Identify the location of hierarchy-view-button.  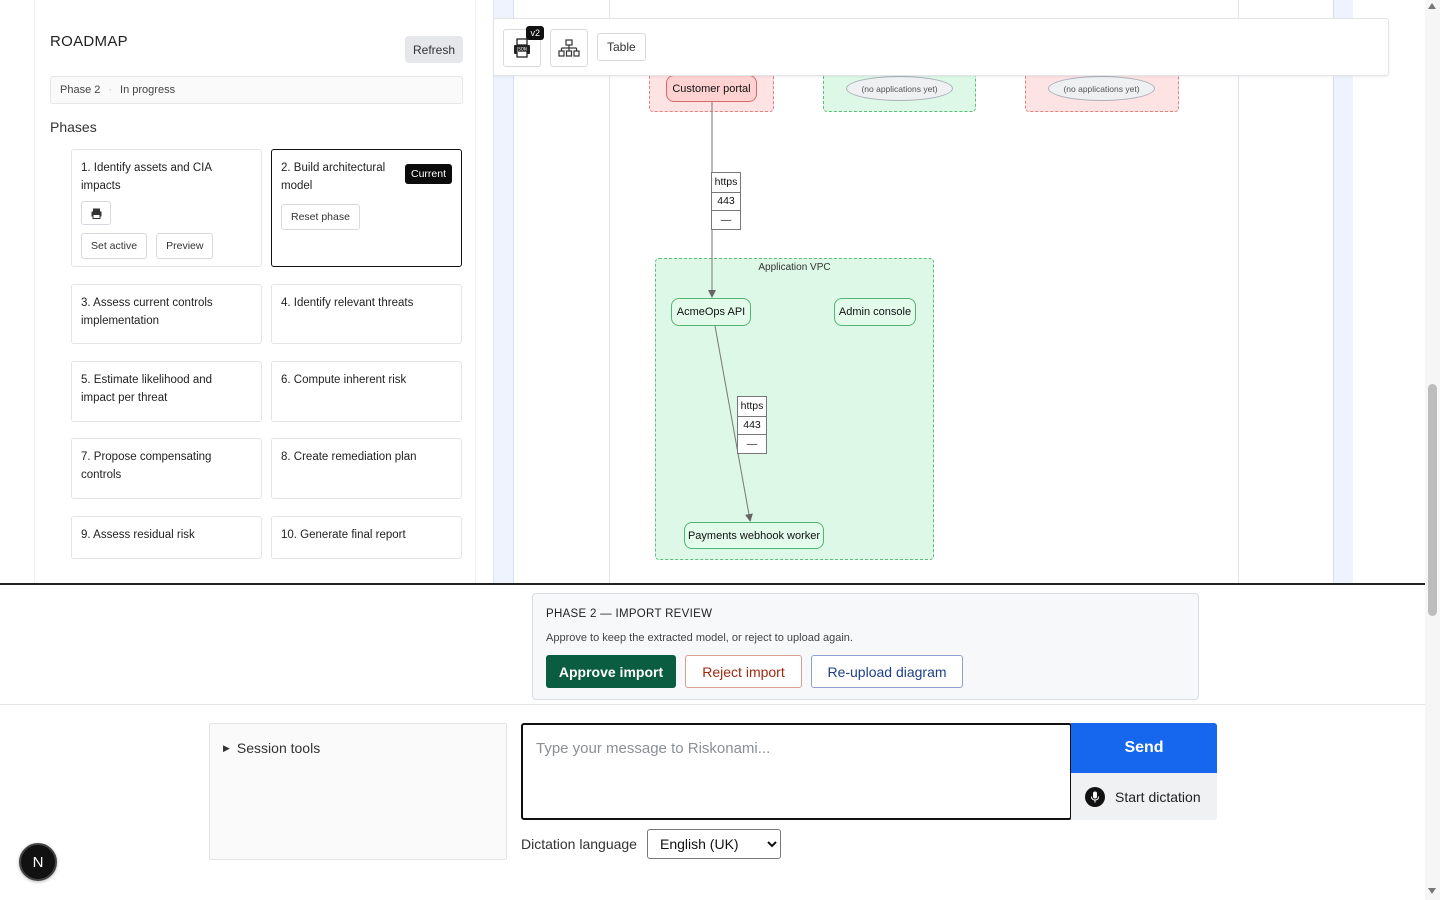
(569, 48).